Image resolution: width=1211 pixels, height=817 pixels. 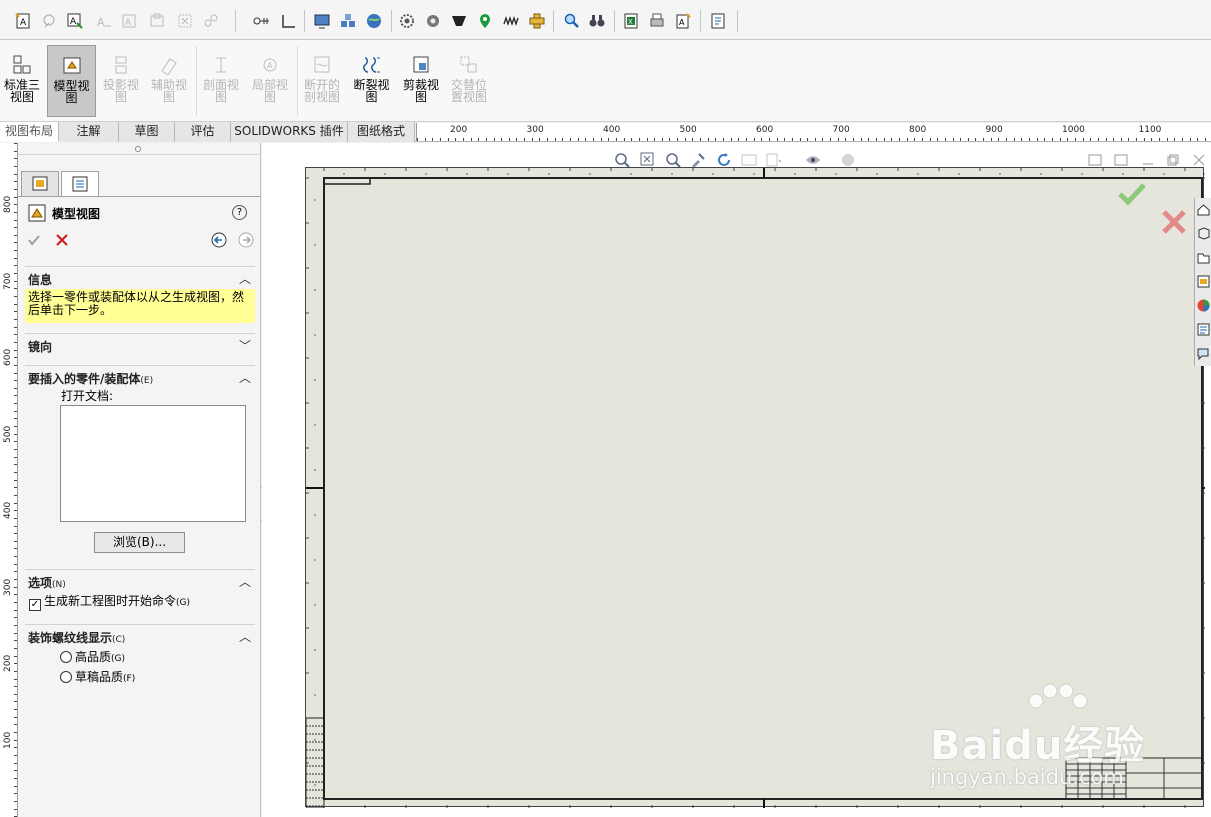 I want to click on spring-icon, so click(x=511, y=21).